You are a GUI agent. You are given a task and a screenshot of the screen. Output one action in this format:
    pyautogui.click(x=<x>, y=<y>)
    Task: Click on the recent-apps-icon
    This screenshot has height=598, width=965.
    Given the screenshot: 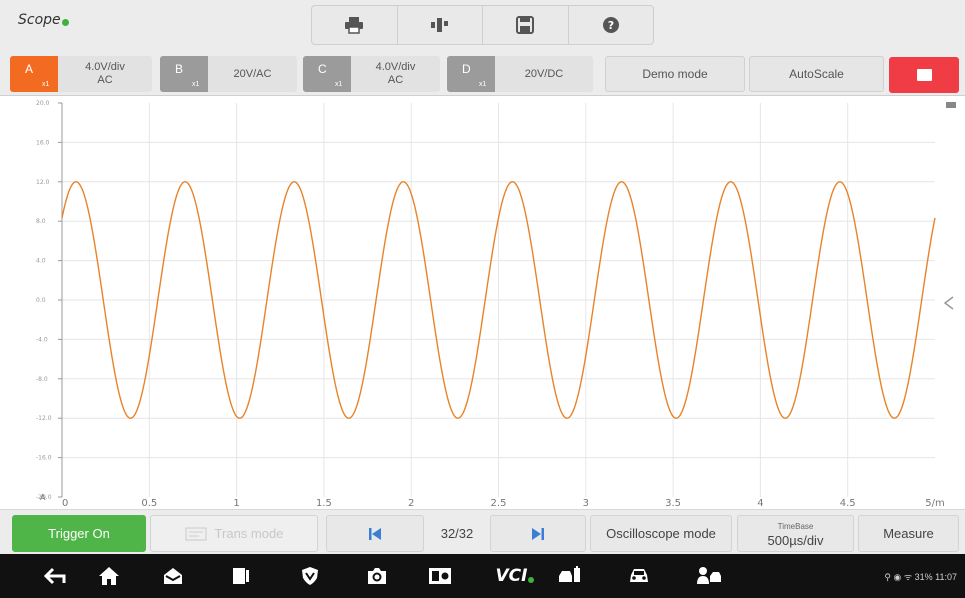 What is the action you would take?
    pyautogui.click(x=241, y=576)
    